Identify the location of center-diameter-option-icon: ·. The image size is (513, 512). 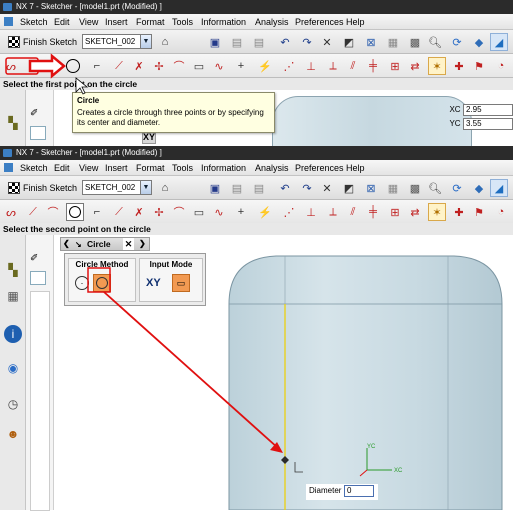
(82, 283).